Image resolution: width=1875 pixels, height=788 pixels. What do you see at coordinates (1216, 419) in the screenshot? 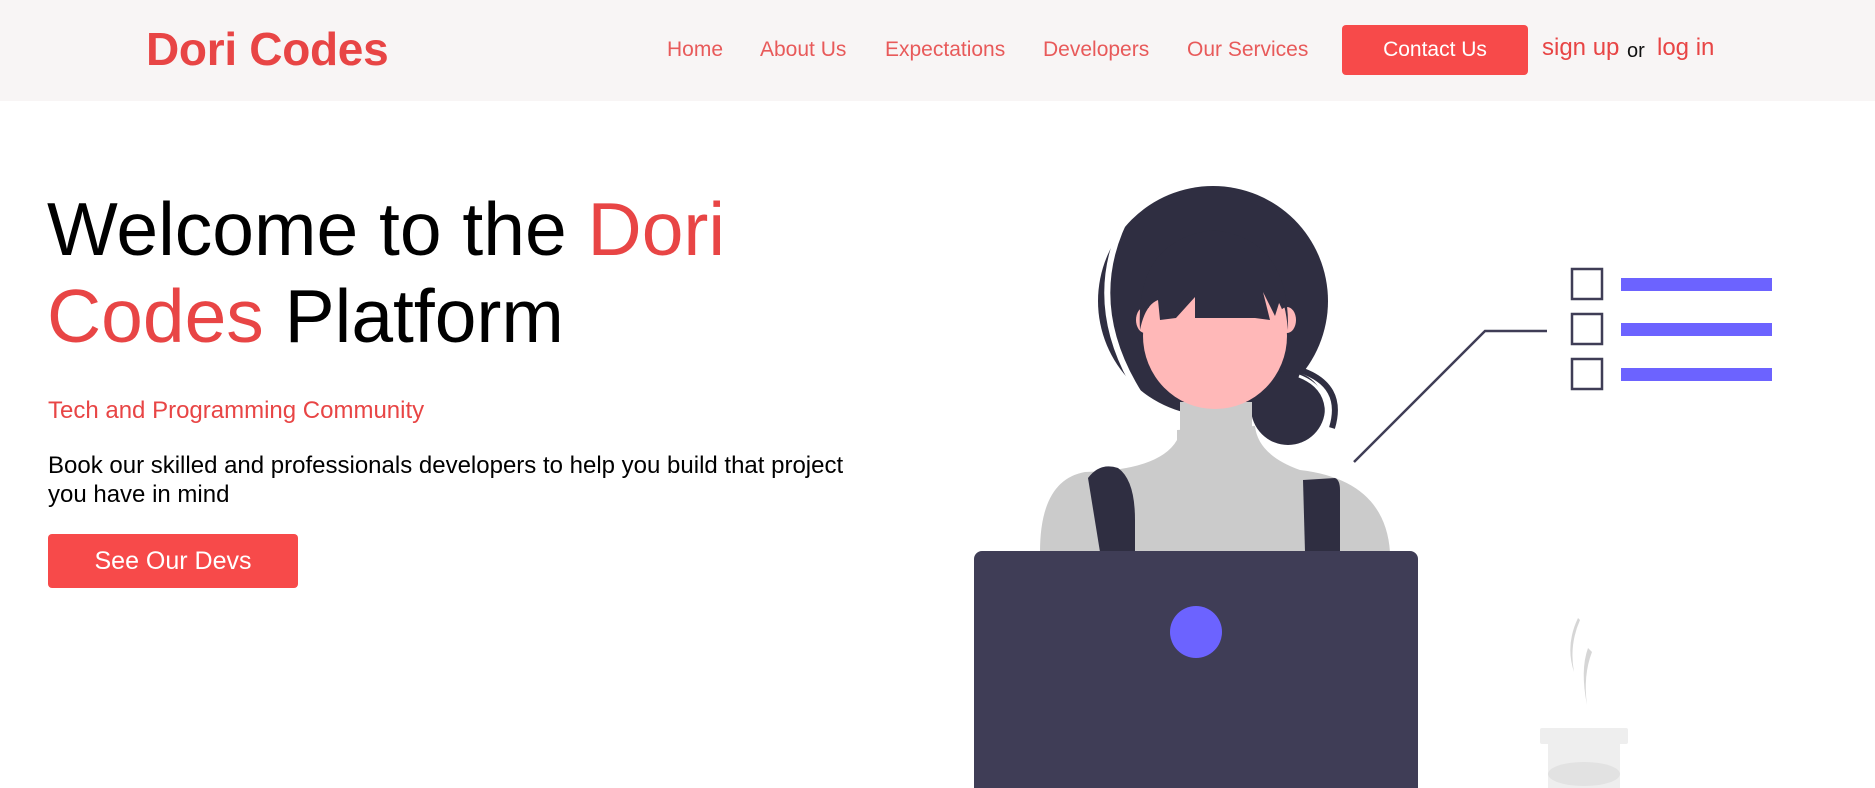
I see `neck-shape` at bounding box center [1216, 419].